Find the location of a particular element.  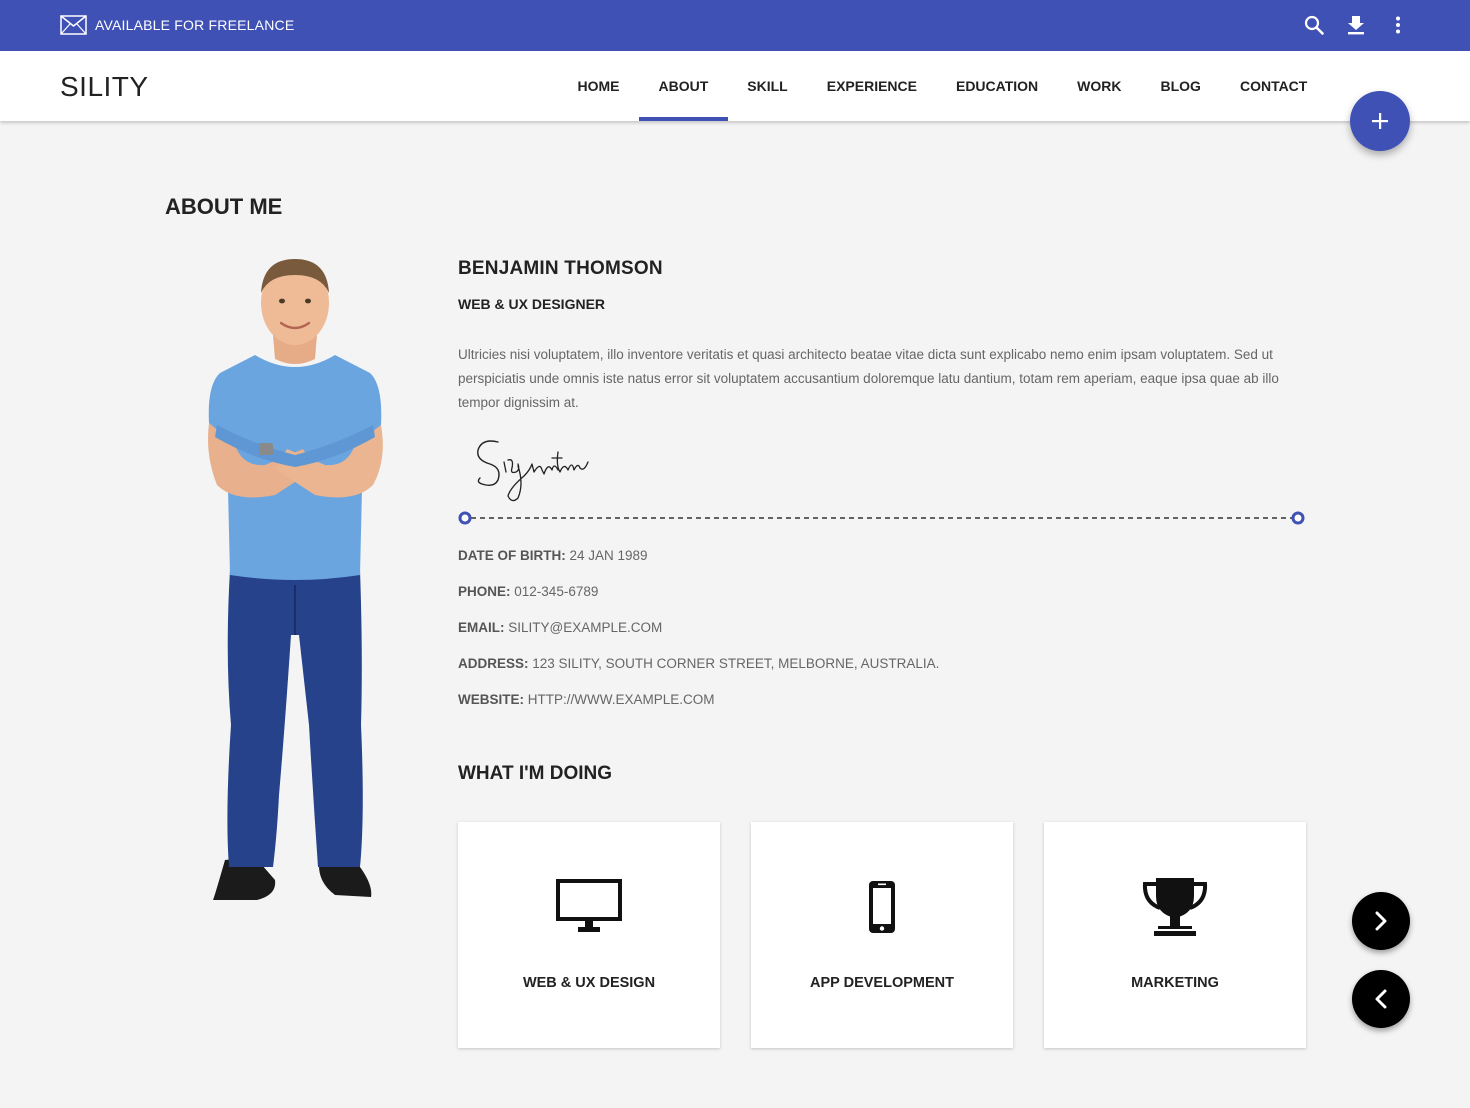

monitor-icon is located at coordinates (589, 905).